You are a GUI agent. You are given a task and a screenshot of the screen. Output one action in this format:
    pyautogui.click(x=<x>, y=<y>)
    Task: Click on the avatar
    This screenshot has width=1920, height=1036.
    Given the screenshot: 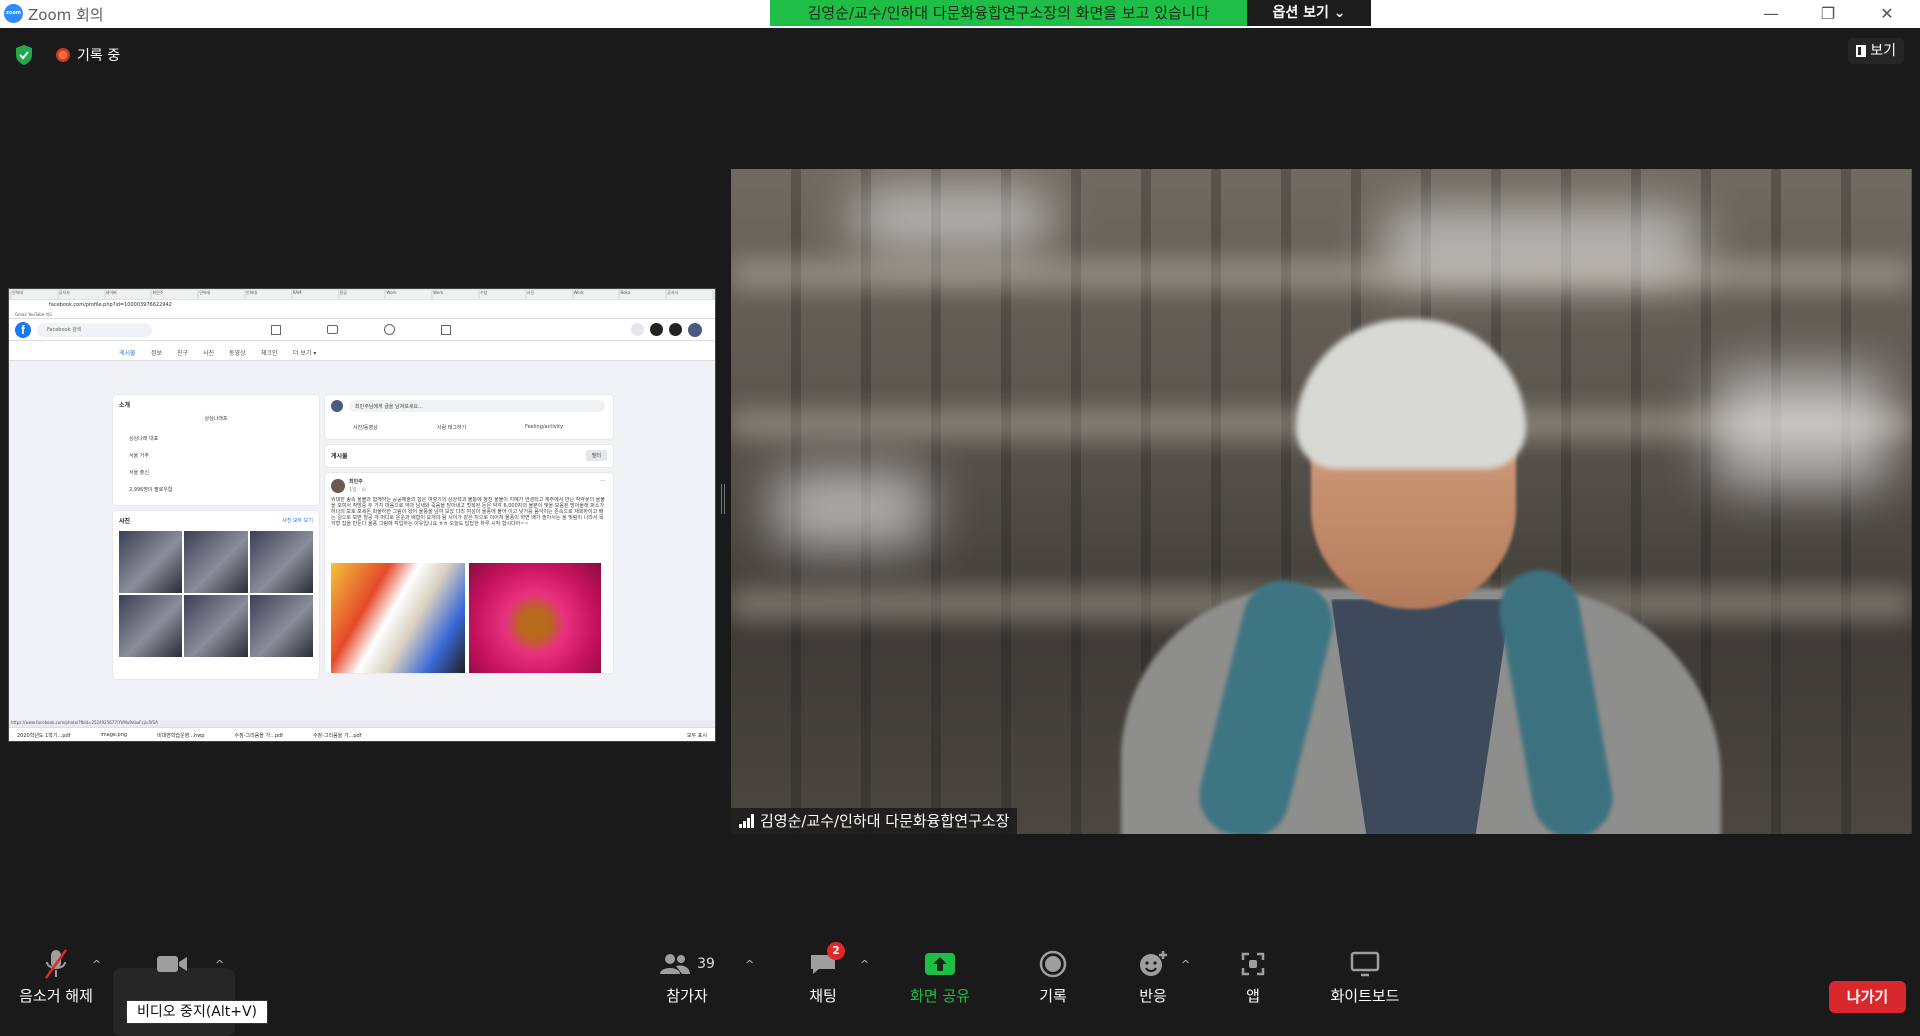 What is the action you would take?
    pyautogui.click(x=695, y=330)
    